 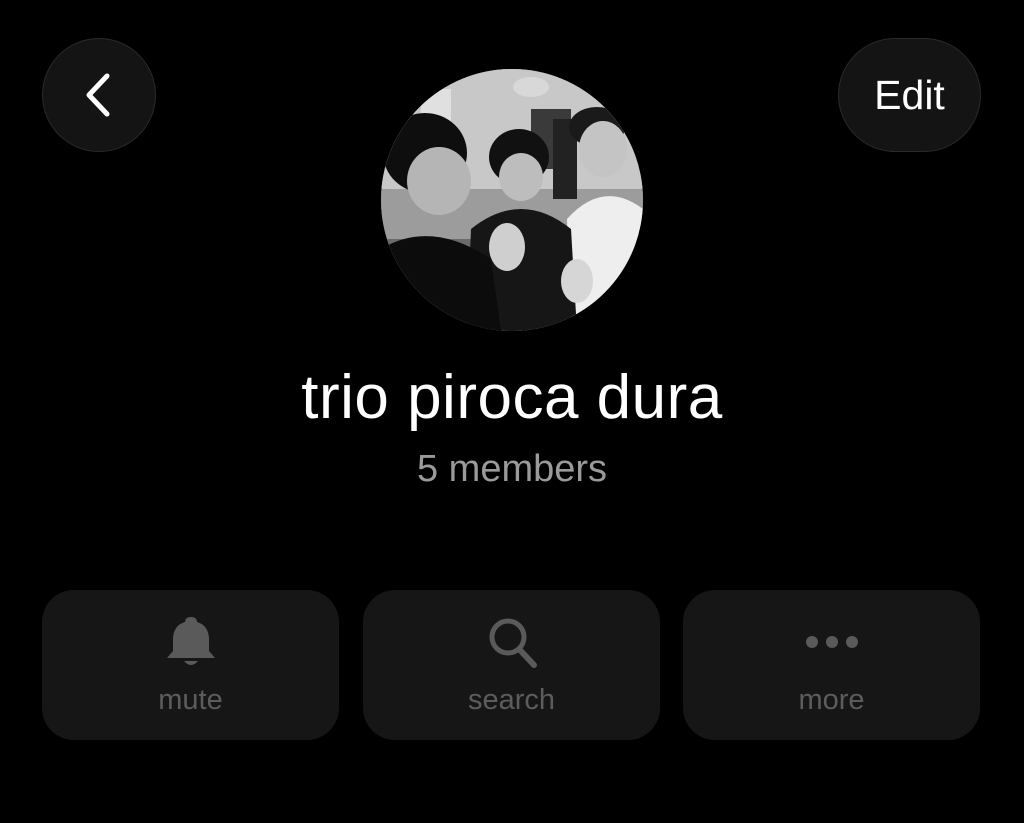 What do you see at coordinates (909, 95) in the screenshot?
I see `edit-button: Edit` at bounding box center [909, 95].